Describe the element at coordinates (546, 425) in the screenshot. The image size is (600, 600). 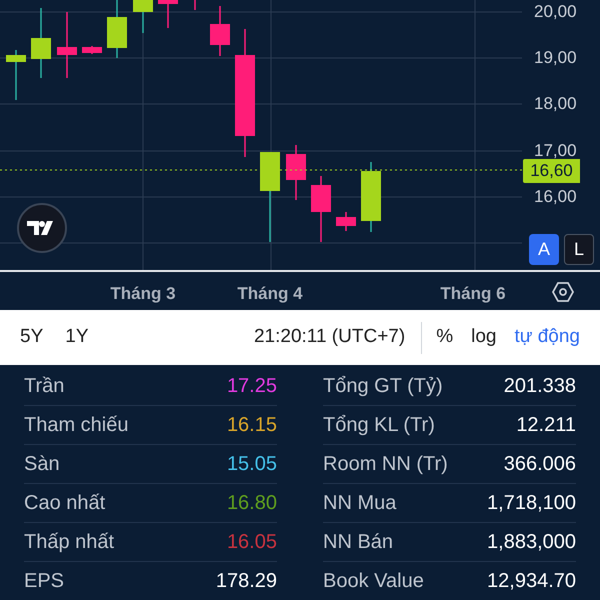
I see `stat-value: 12.211` at that location.